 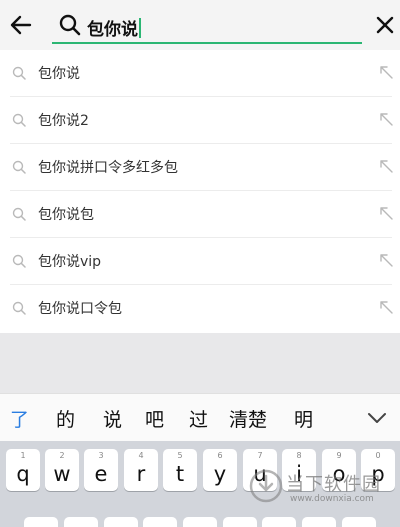 I want to click on suggestion-item: 包你说拼口令多红多包, so click(x=200, y=167).